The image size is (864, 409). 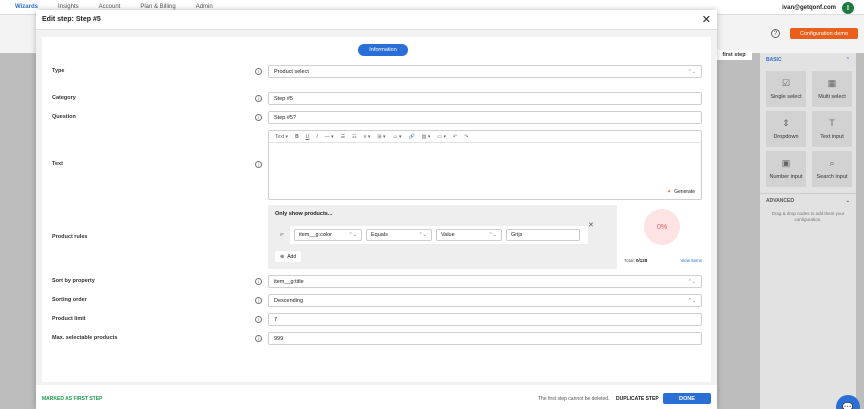 I want to click on tile-single-select: ☑ Single select, so click(x=786, y=89).